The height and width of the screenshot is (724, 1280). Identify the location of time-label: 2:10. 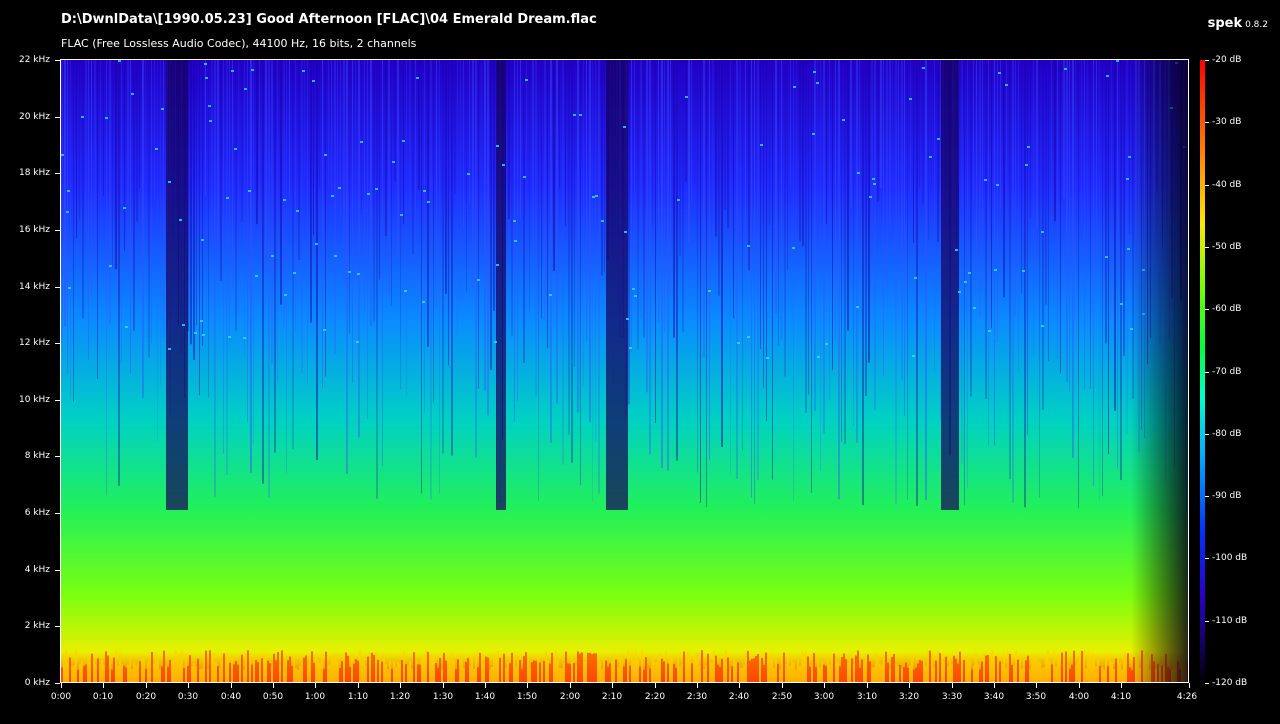
(612, 697).